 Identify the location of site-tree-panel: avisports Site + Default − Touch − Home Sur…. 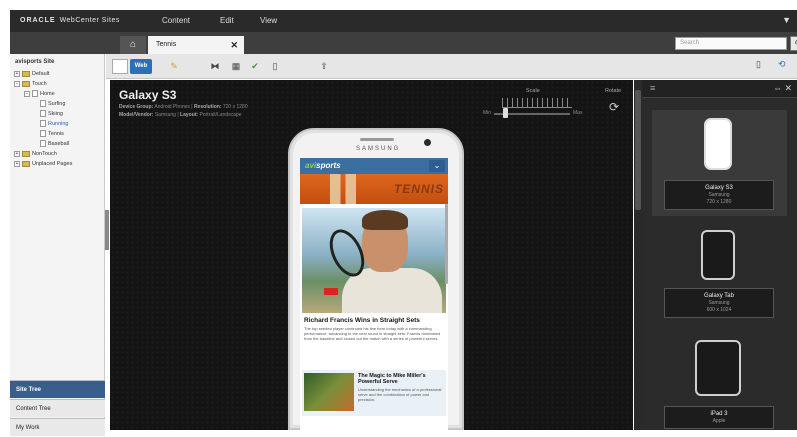
(57, 245).